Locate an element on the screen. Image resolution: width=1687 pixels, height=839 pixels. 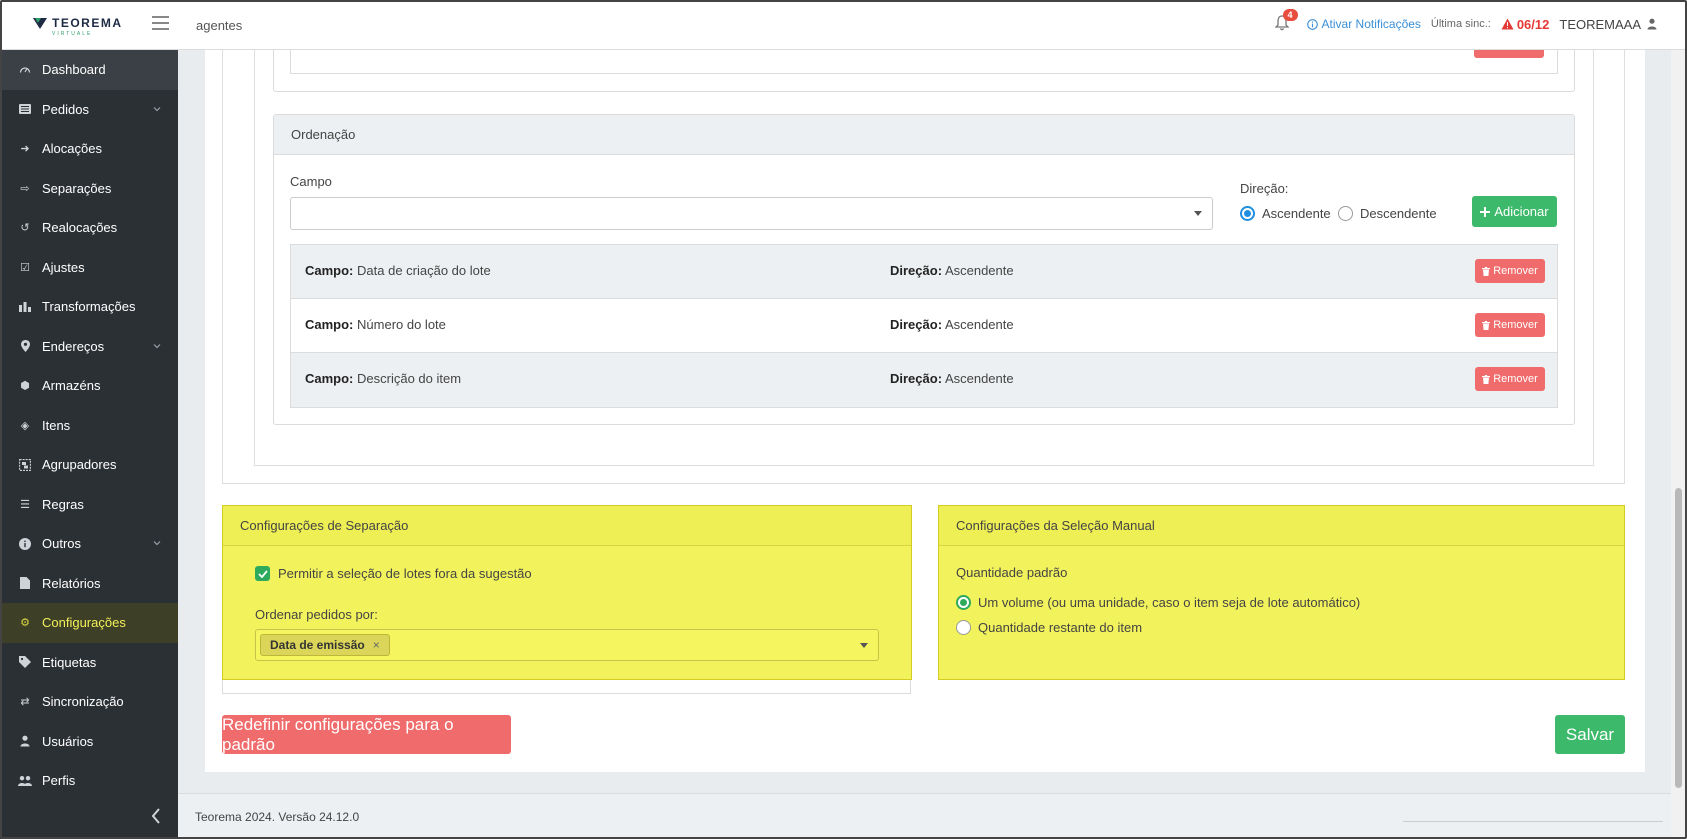
order-by-select: Data de emissão × is located at coordinates (567, 645).